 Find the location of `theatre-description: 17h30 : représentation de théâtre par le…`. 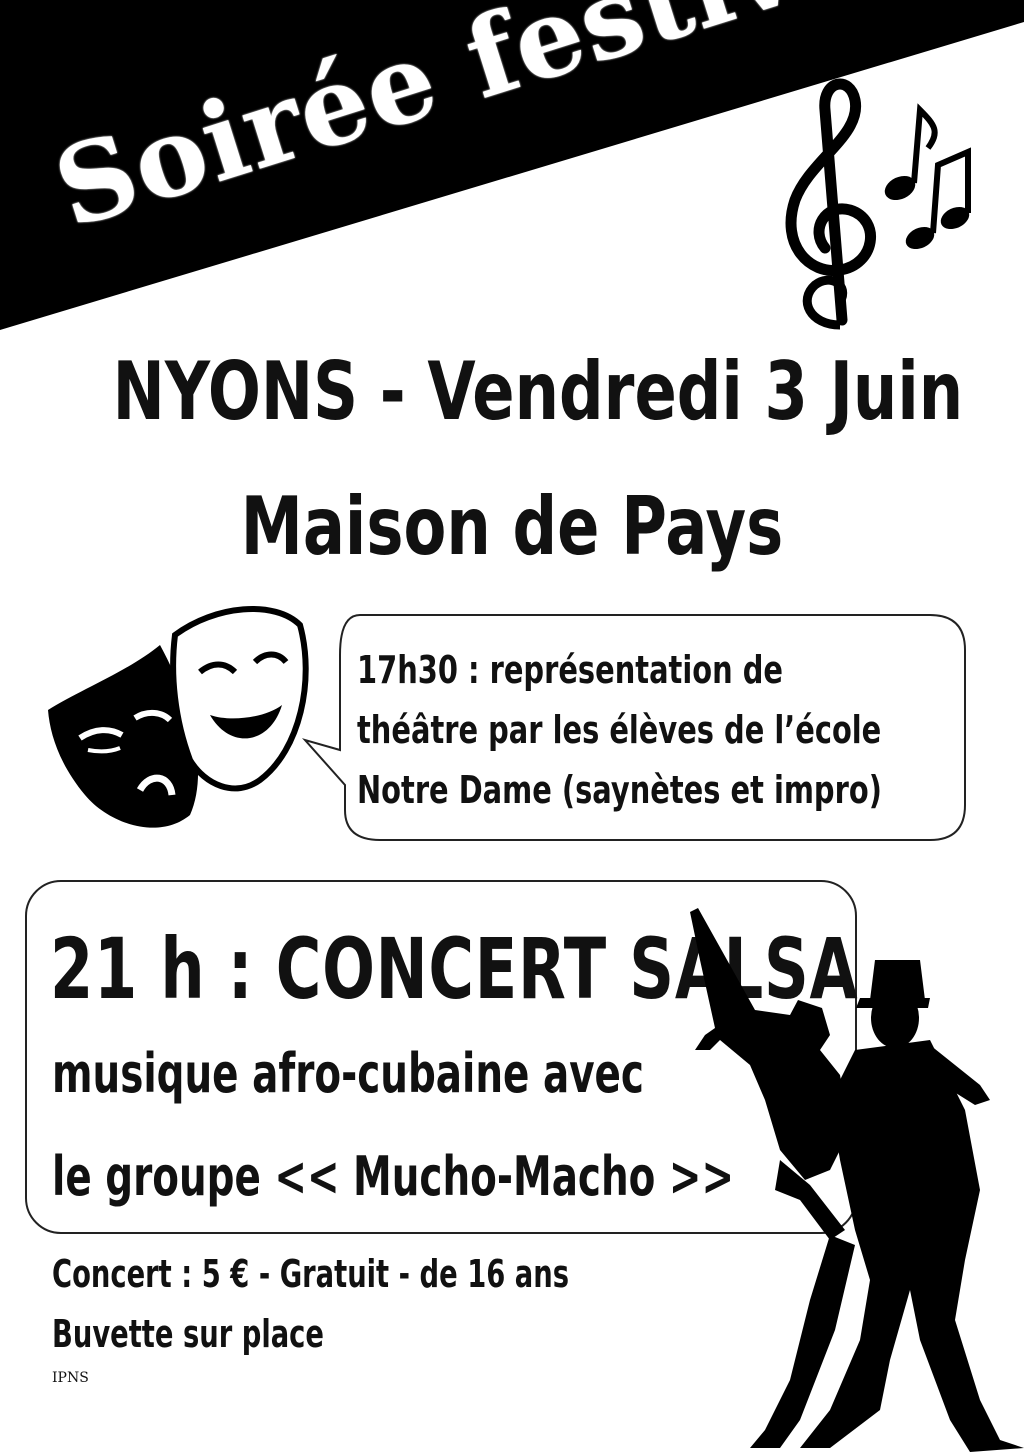

theatre-description: 17h30 : représentation de théâtre par le… is located at coordinates (657, 730).